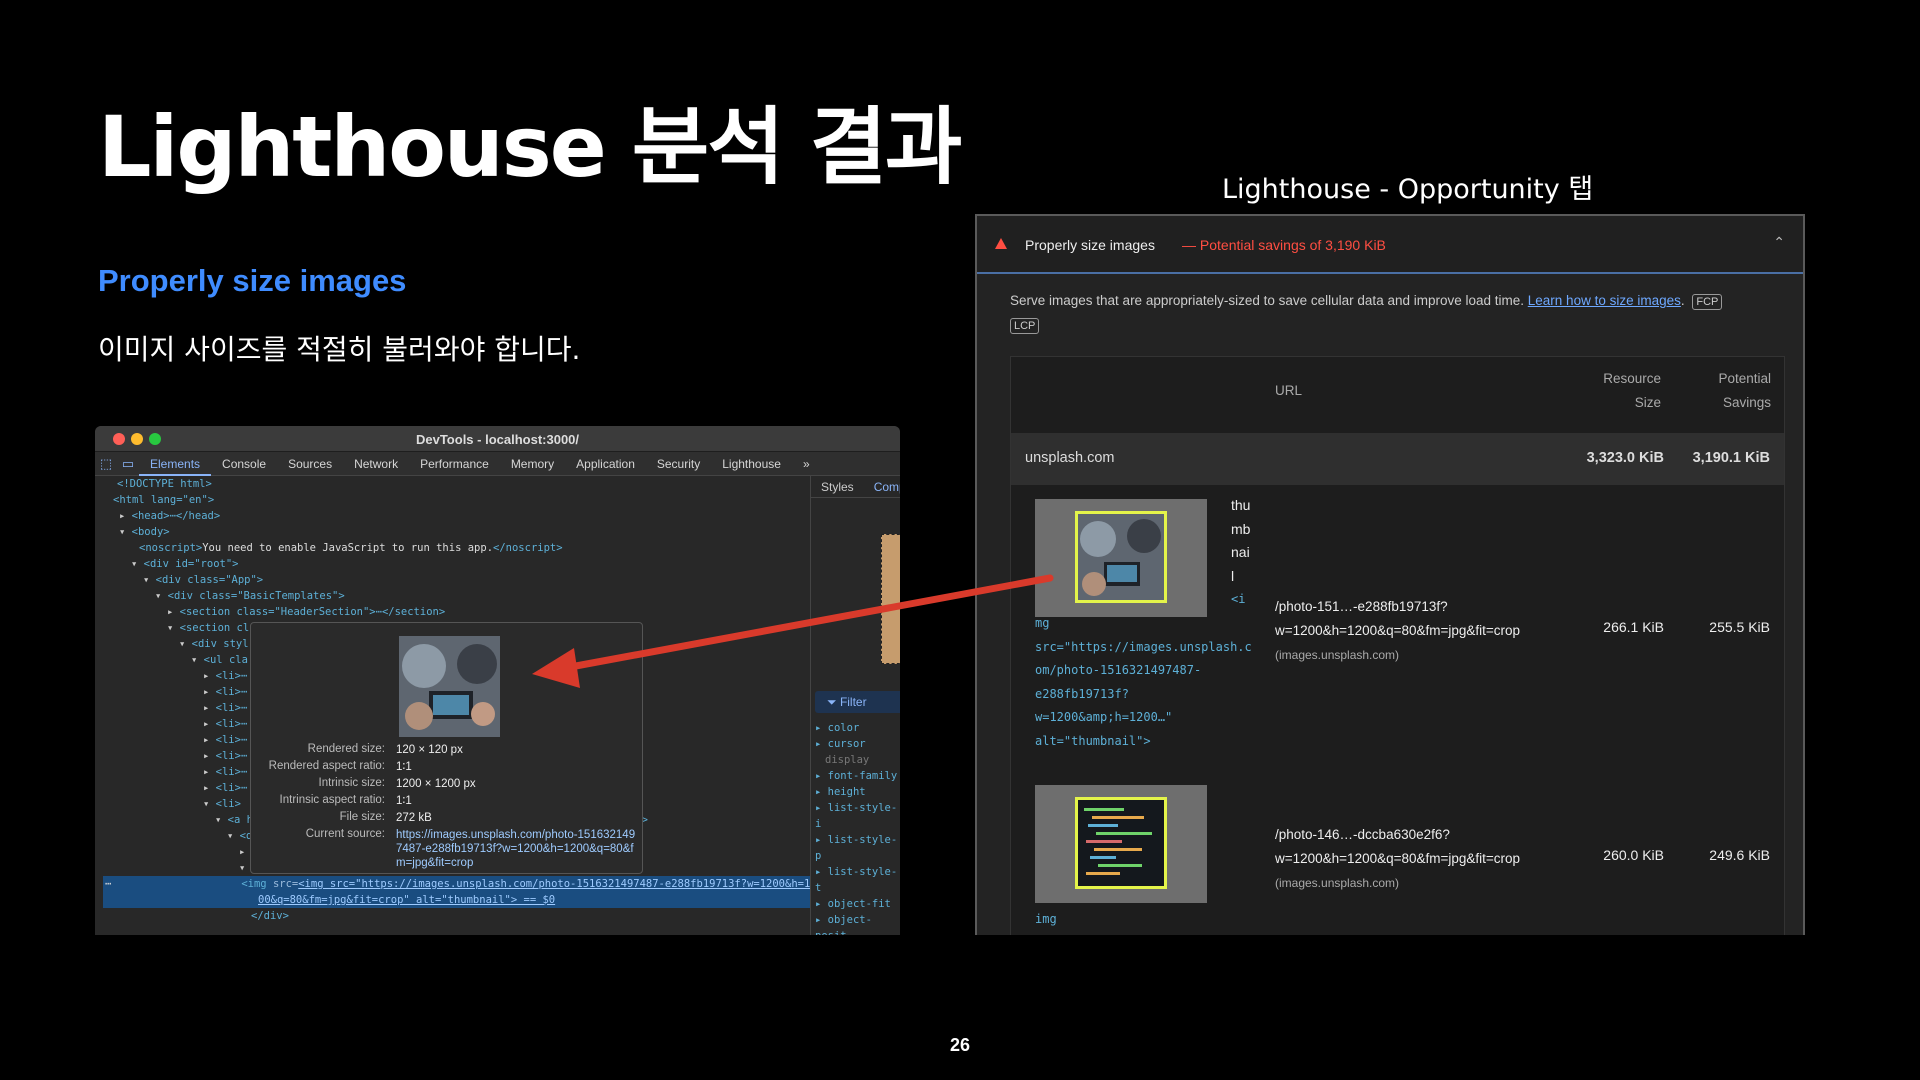  I want to click on tooltip-row-intrinsic-ratio: Intrinsic aspect ratio: 1∶1, so click(345, 800).